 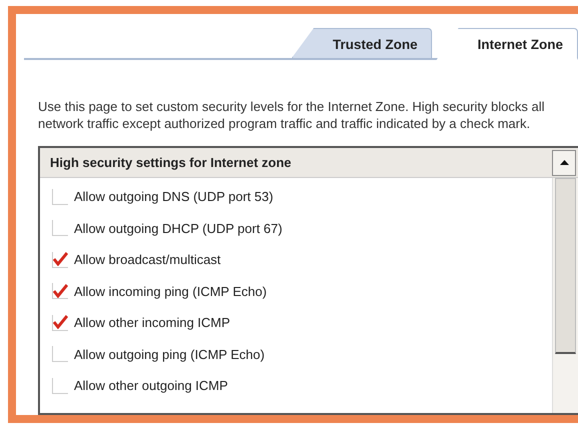 I want to click on zone-tab: Internet Zone, so click(x=507, y=44).